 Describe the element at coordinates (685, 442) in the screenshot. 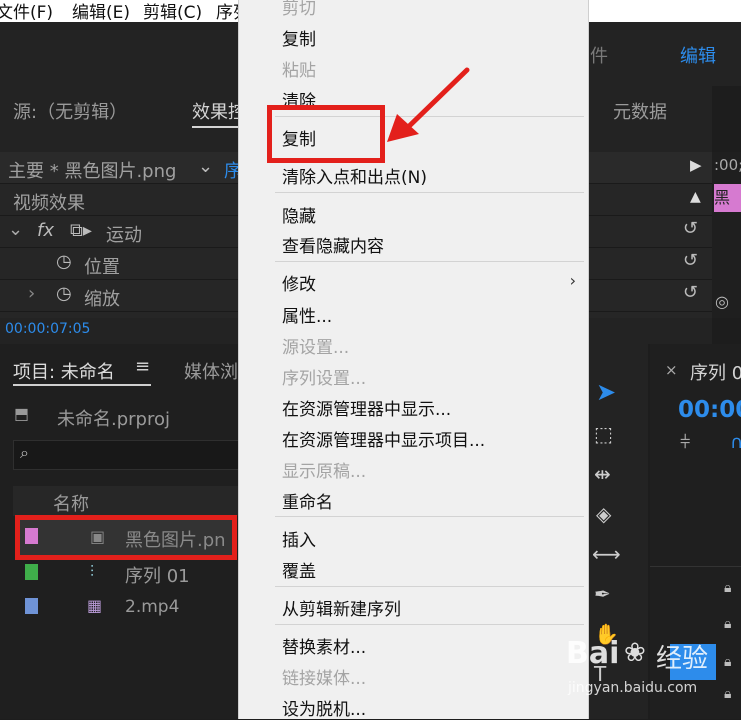

I see `snap-icon: ⫩` at that location.